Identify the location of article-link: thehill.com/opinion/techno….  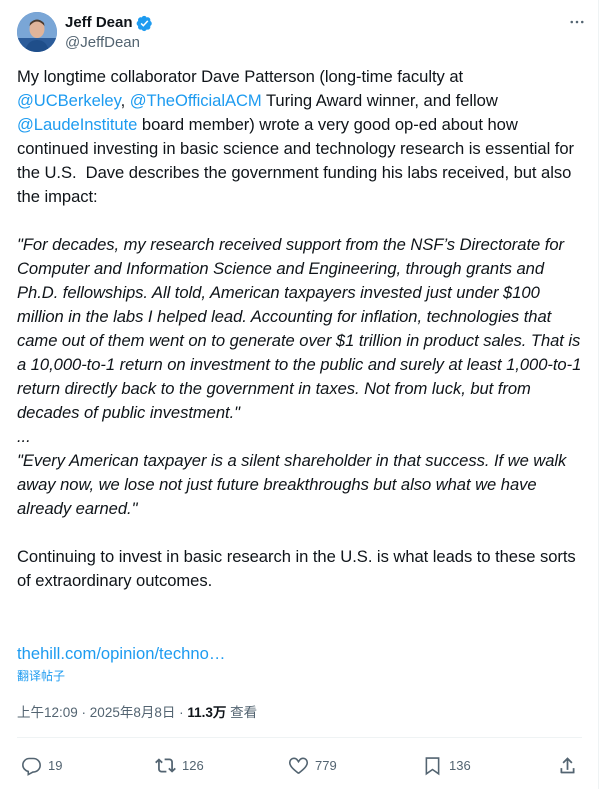
(121, 653).